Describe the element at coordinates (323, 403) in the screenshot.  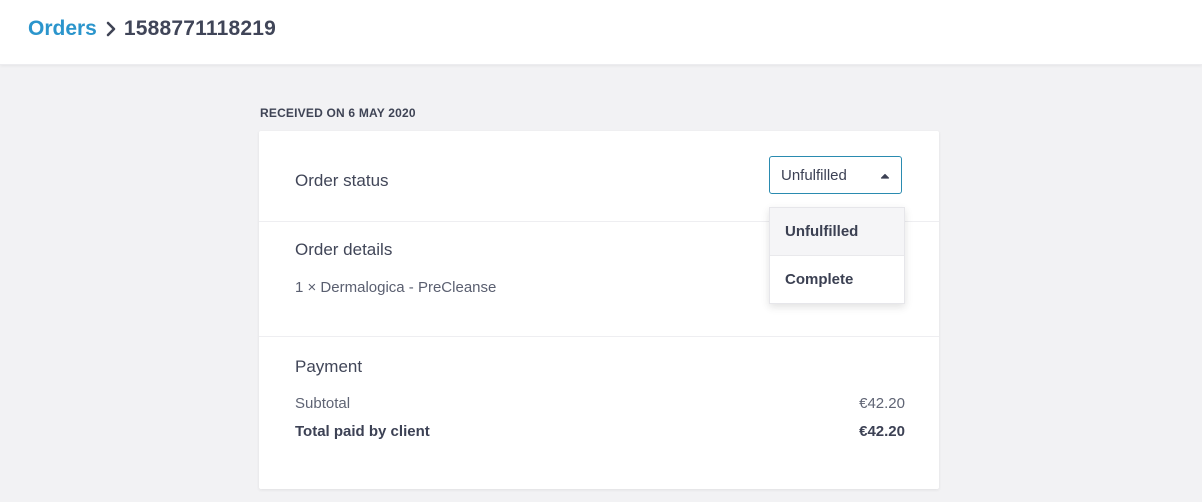
I see `subtotal-label: Subtotal` at that location.